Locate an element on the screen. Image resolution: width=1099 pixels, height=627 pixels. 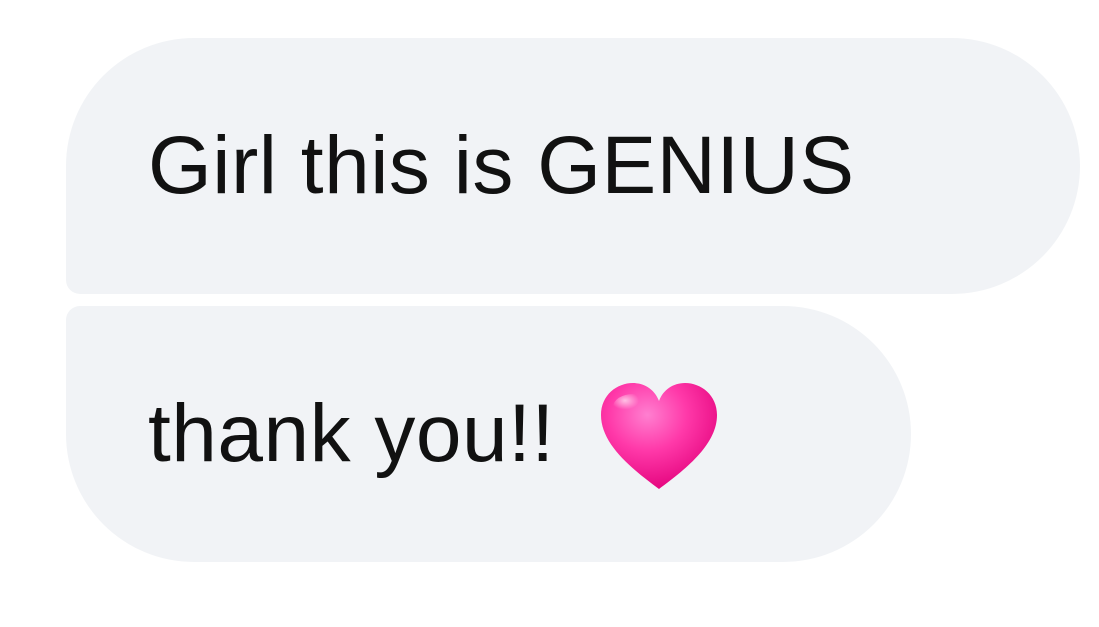
message-text: thank you!! is located at coordinates (351, 433).